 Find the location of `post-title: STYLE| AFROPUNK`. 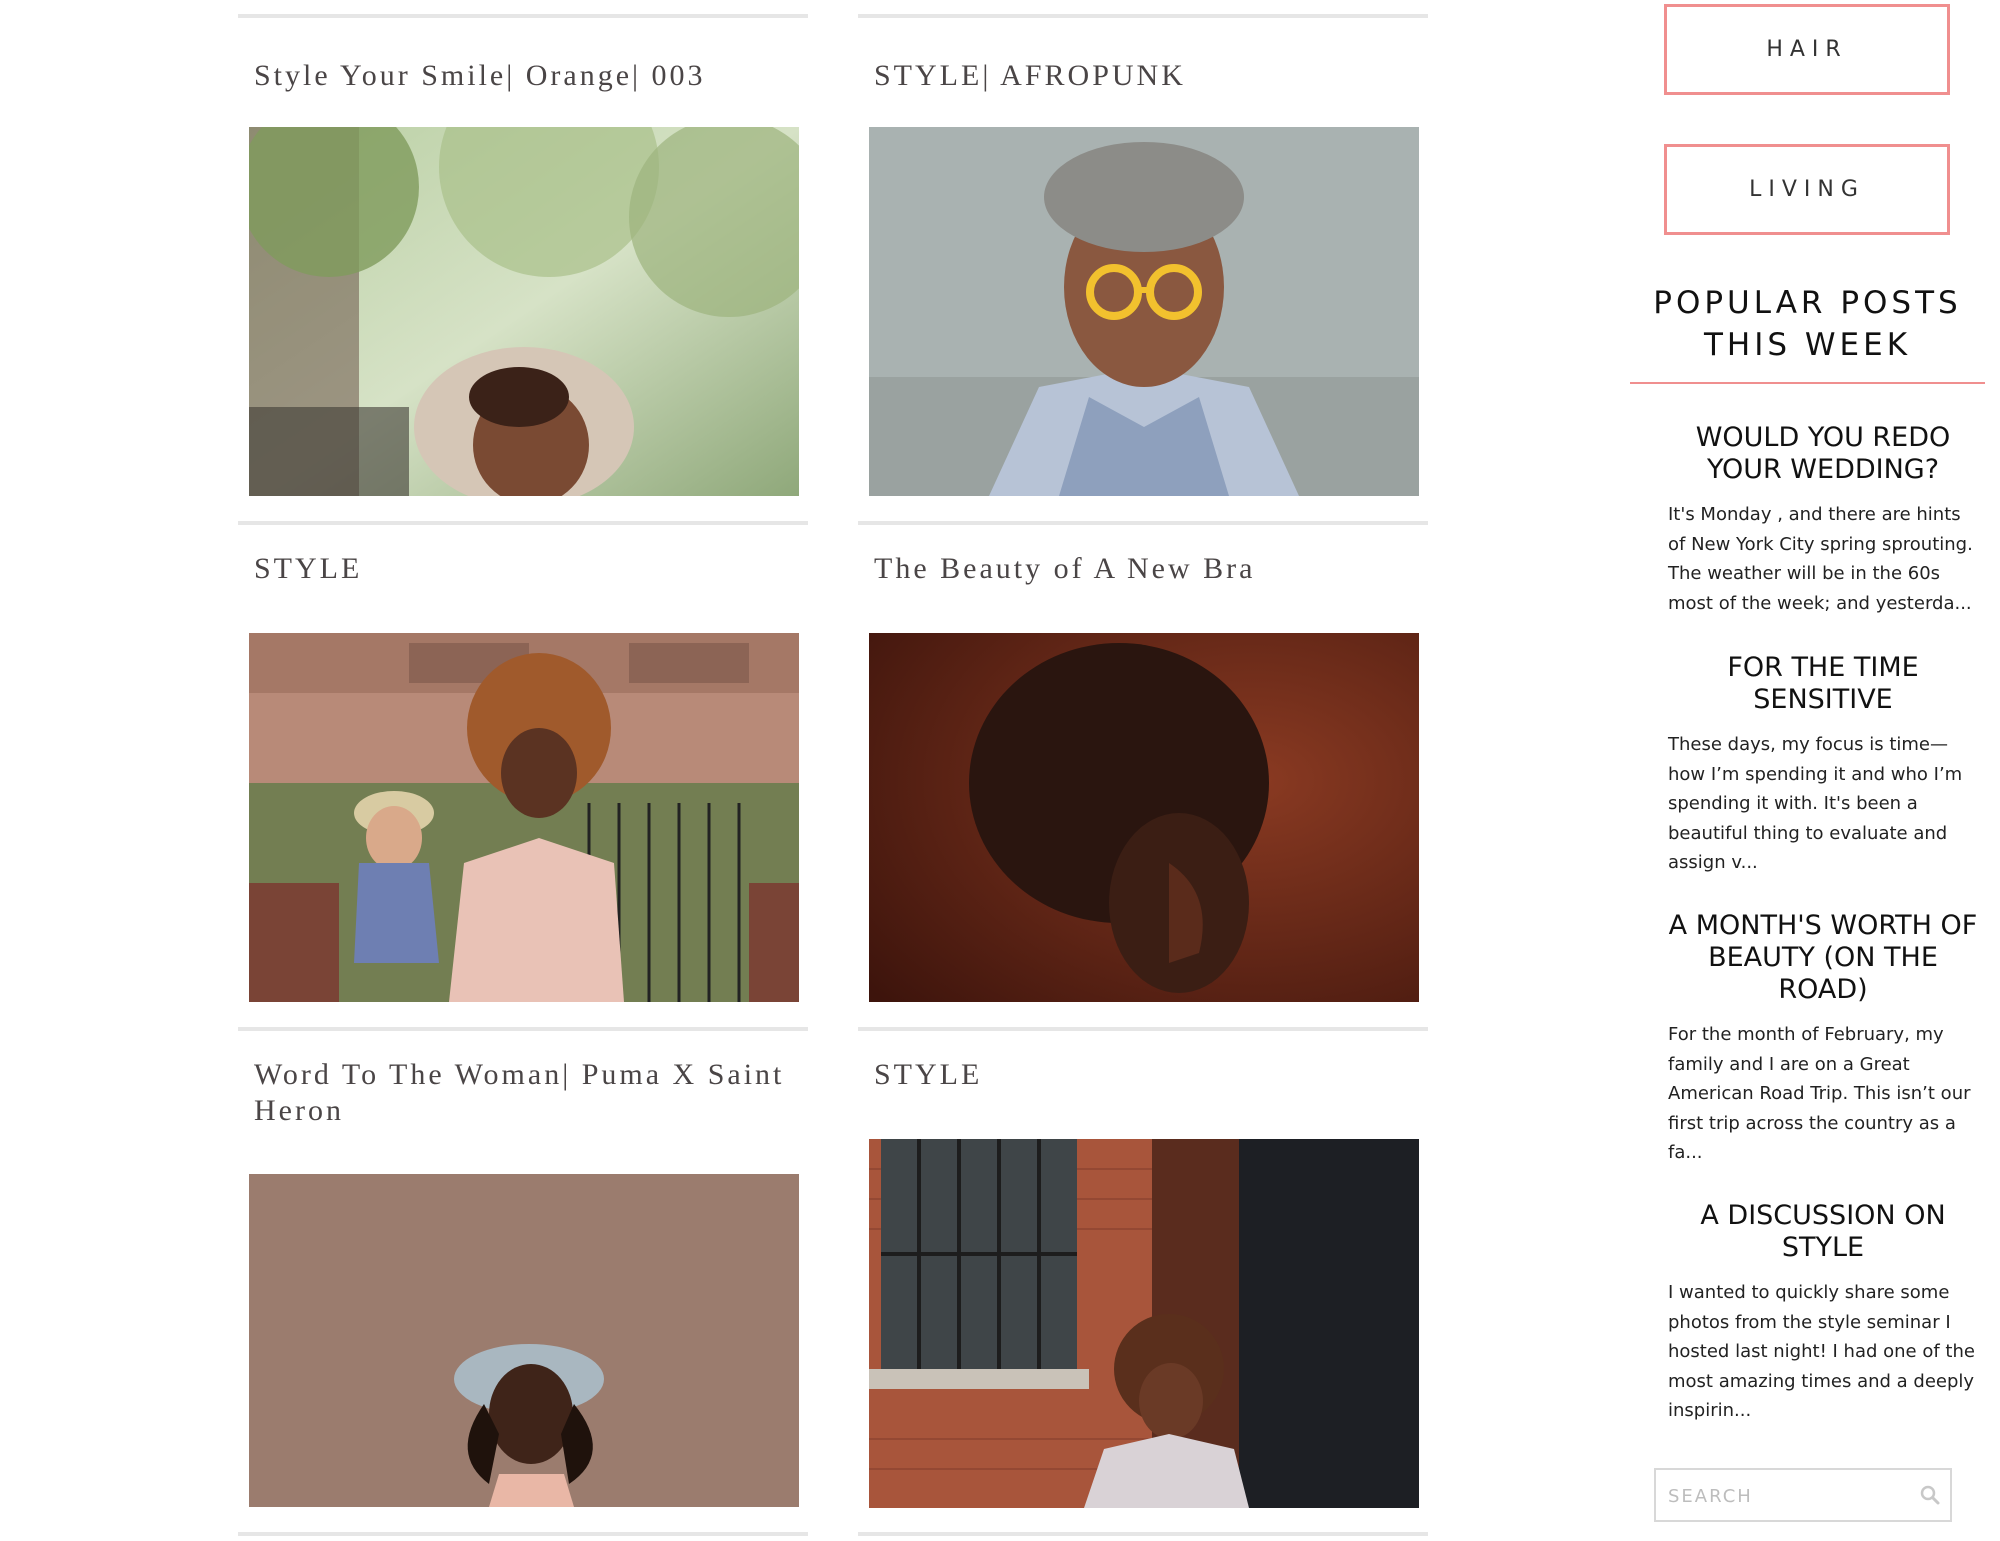

post-title: STYLE| AFROPUNK is located at coordinates (1149, 76).